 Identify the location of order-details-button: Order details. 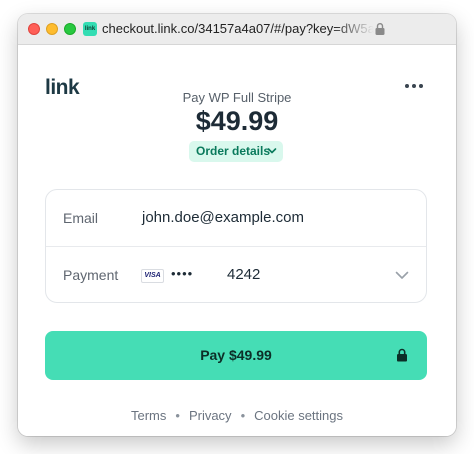
(236, 151).